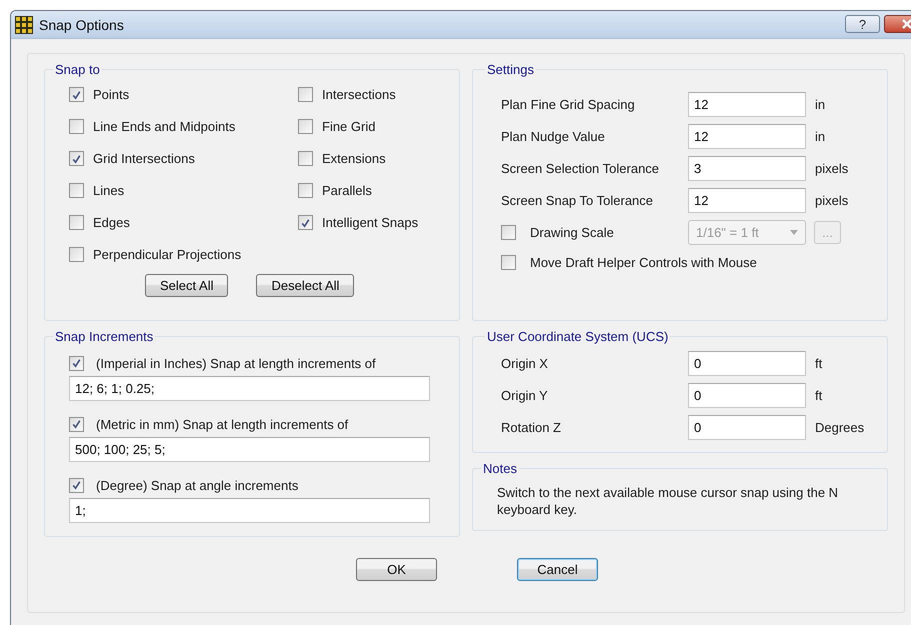 Image resolution: width=911 pixels, height=625 pixels. Describe the element at coordinates (349, 126) in the screenshot. I see `checkbox-label: Fine Grid` at that location.